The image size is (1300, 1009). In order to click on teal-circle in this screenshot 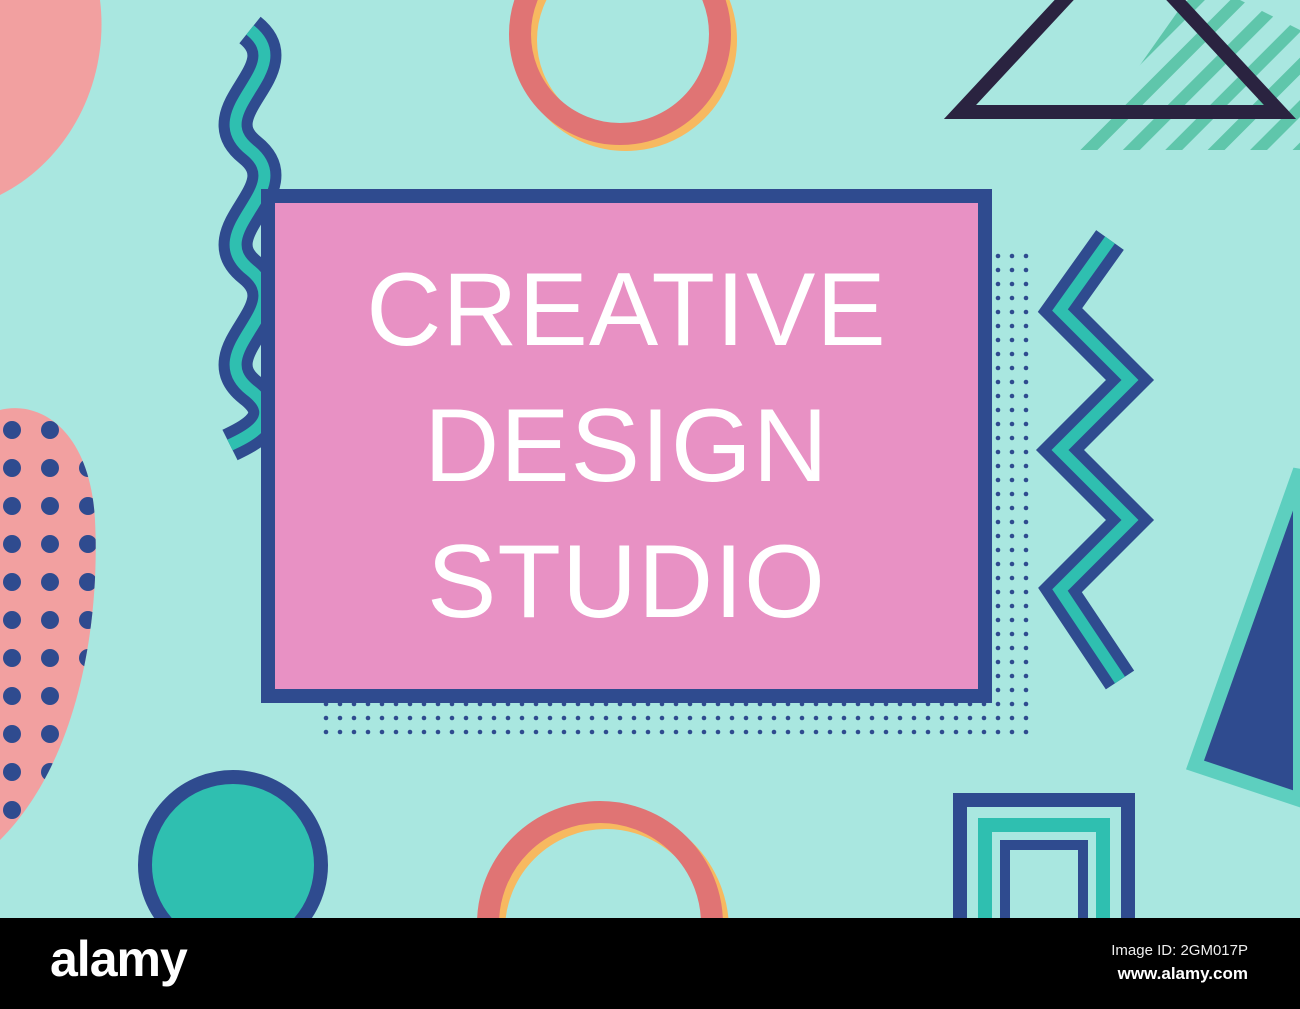, I will do `click(233, 844)`.